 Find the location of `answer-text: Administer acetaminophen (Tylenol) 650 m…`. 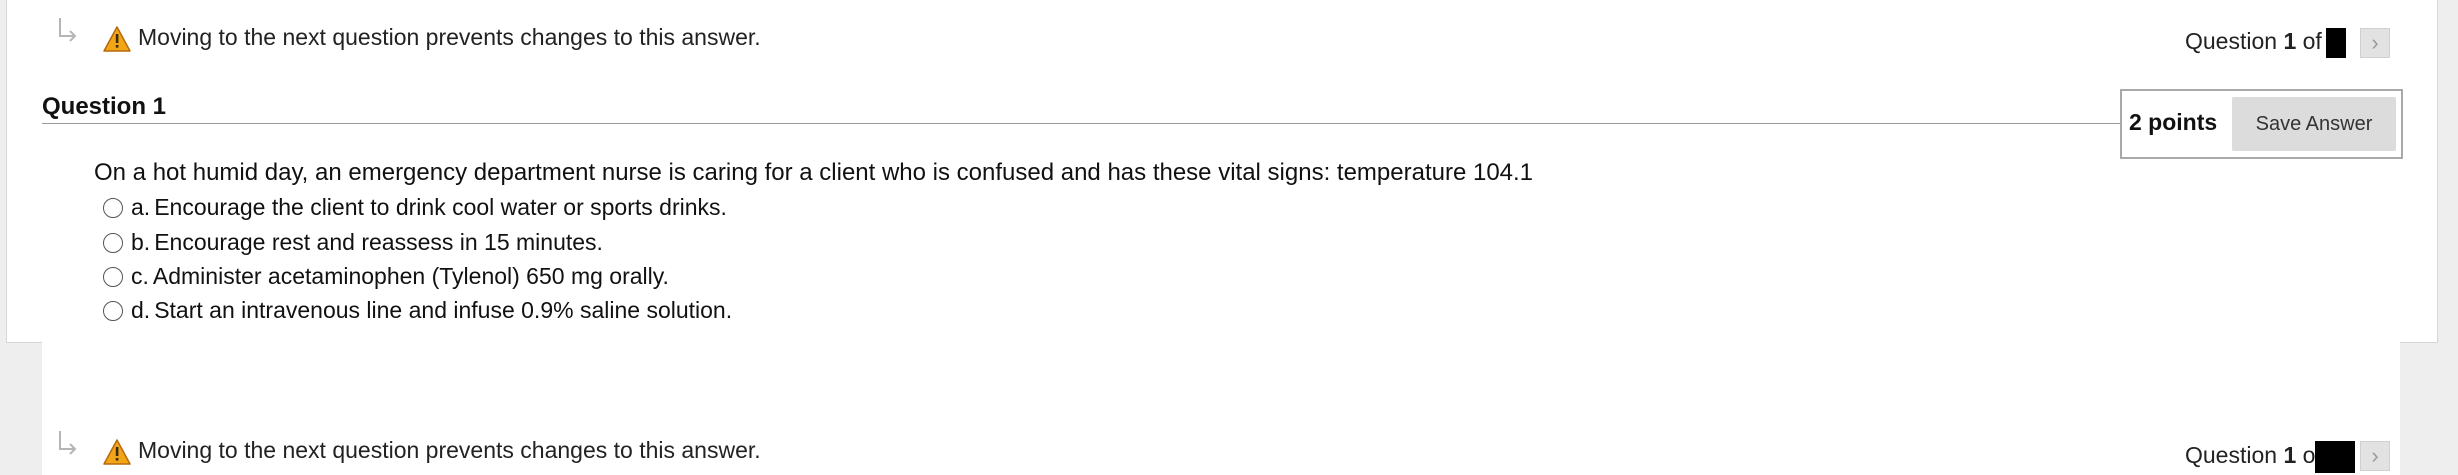

answer-text: Administer acetaminophen (Tylenol) 650 m… is located at coordinates (410, 276).